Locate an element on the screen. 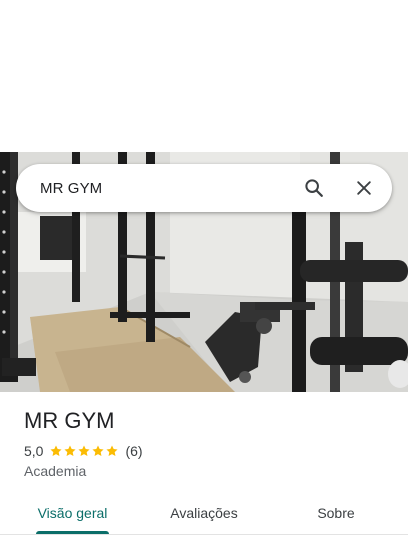 The height and width of the screenshot is (544, 408). search-icon is located at coordinates (314, 188).